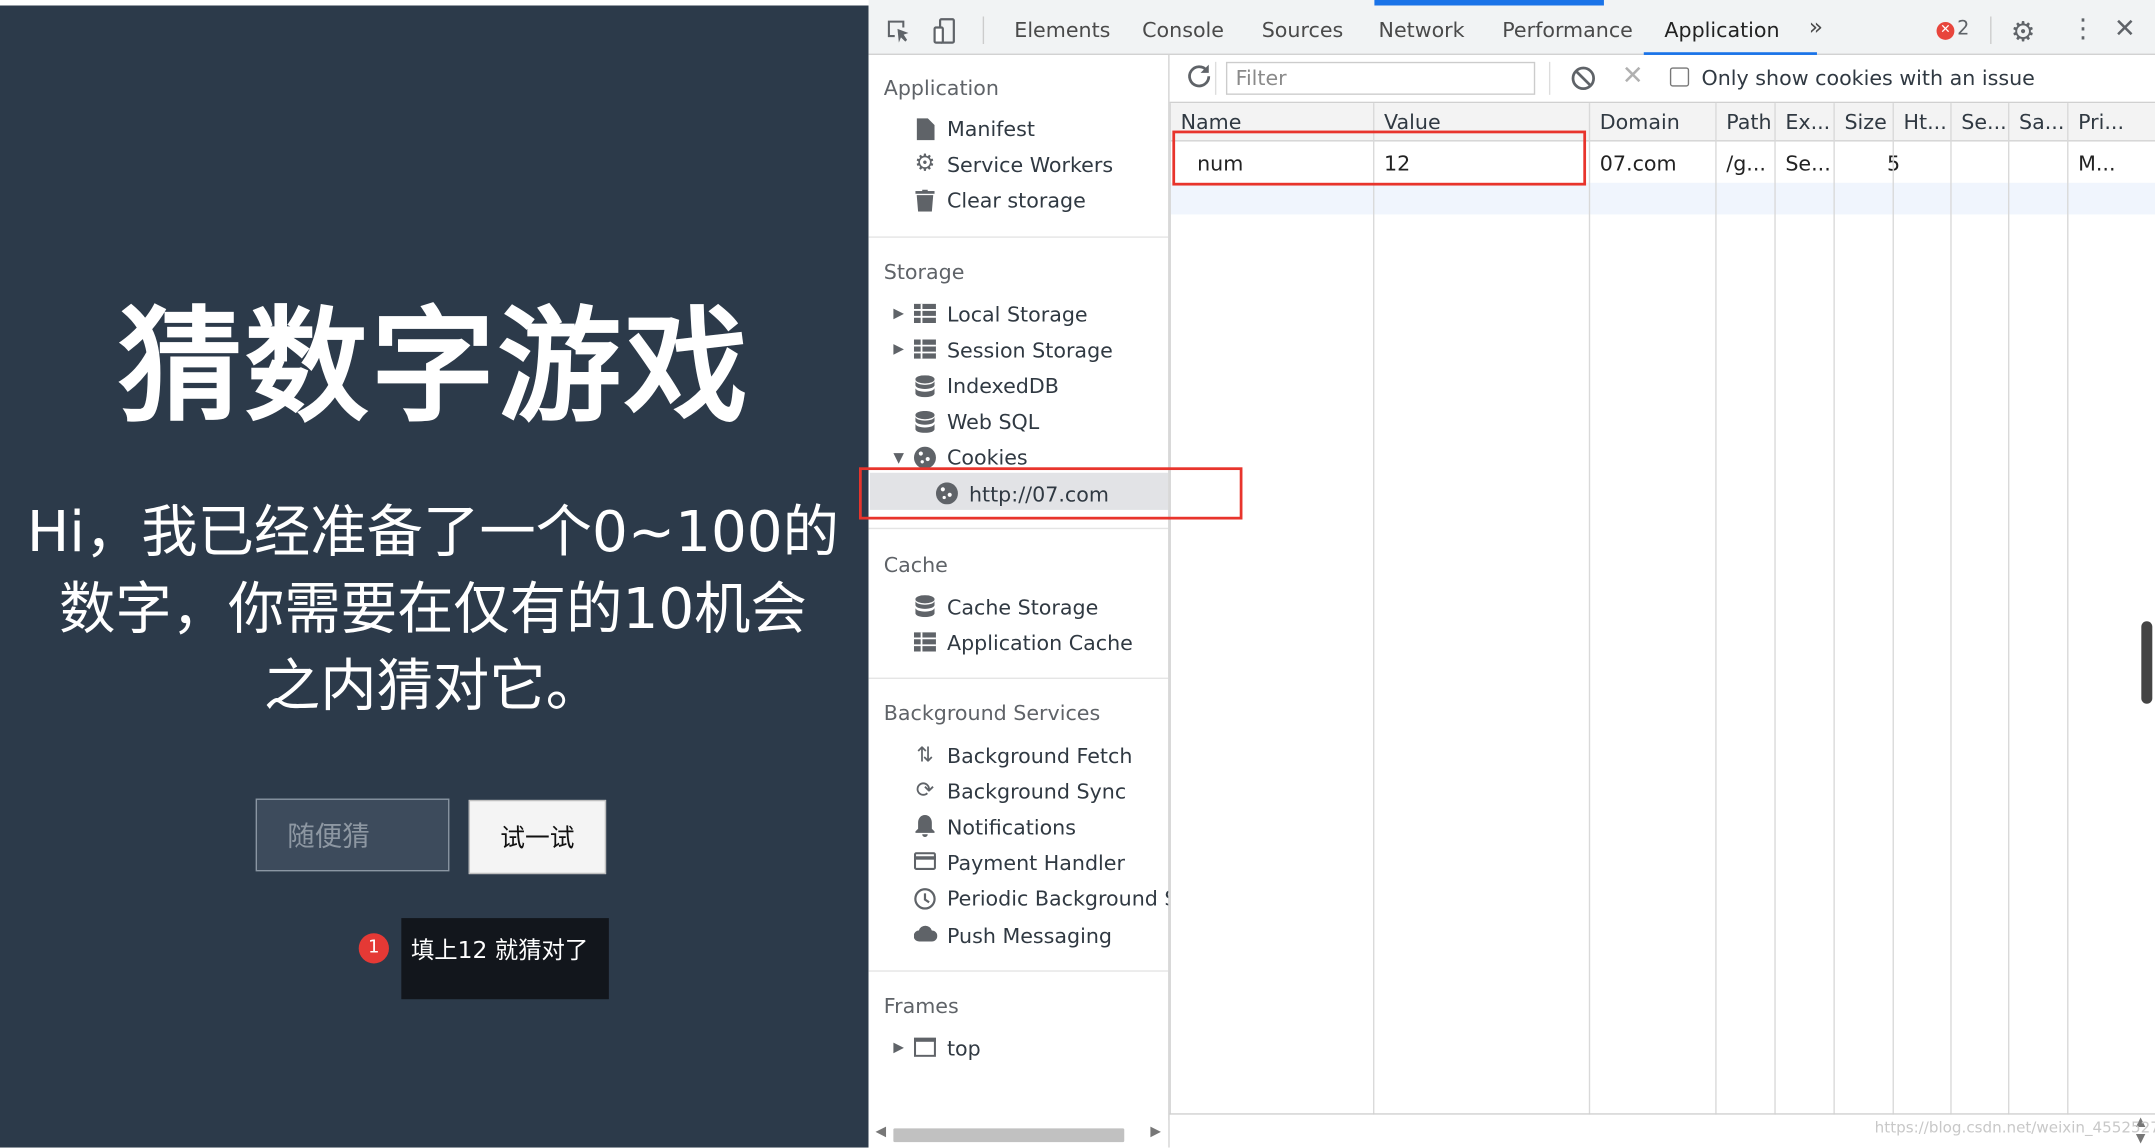 The image size is (2155, 1148). Describe the element at coordinates (1155, 1131) in the screenshot. I see `scroll-right-arrow-icon: ▶` at that location.